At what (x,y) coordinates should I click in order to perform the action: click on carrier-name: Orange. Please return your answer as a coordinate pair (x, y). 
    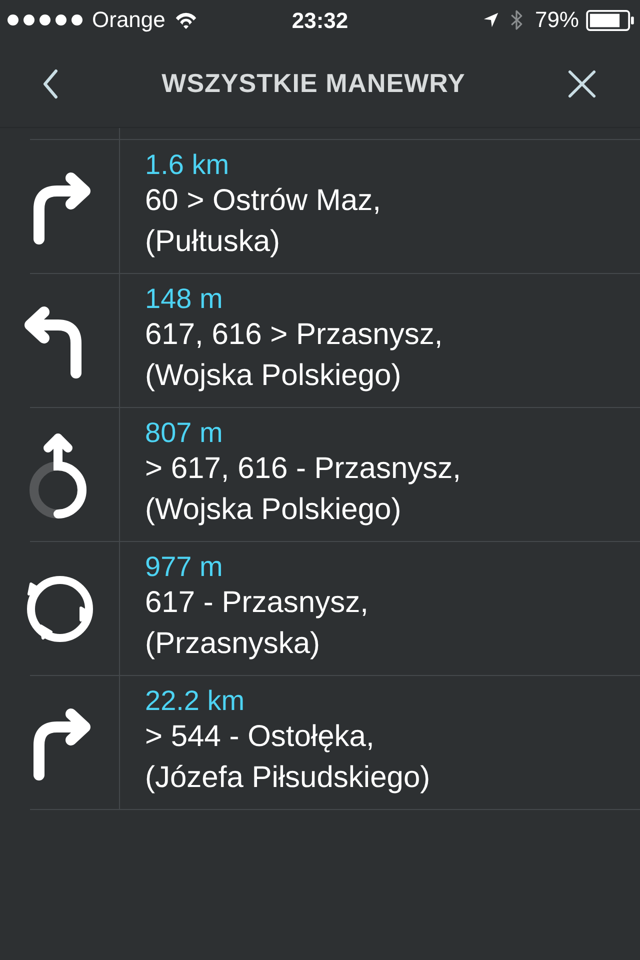
    Looking at the image, I should click on (129, 20).